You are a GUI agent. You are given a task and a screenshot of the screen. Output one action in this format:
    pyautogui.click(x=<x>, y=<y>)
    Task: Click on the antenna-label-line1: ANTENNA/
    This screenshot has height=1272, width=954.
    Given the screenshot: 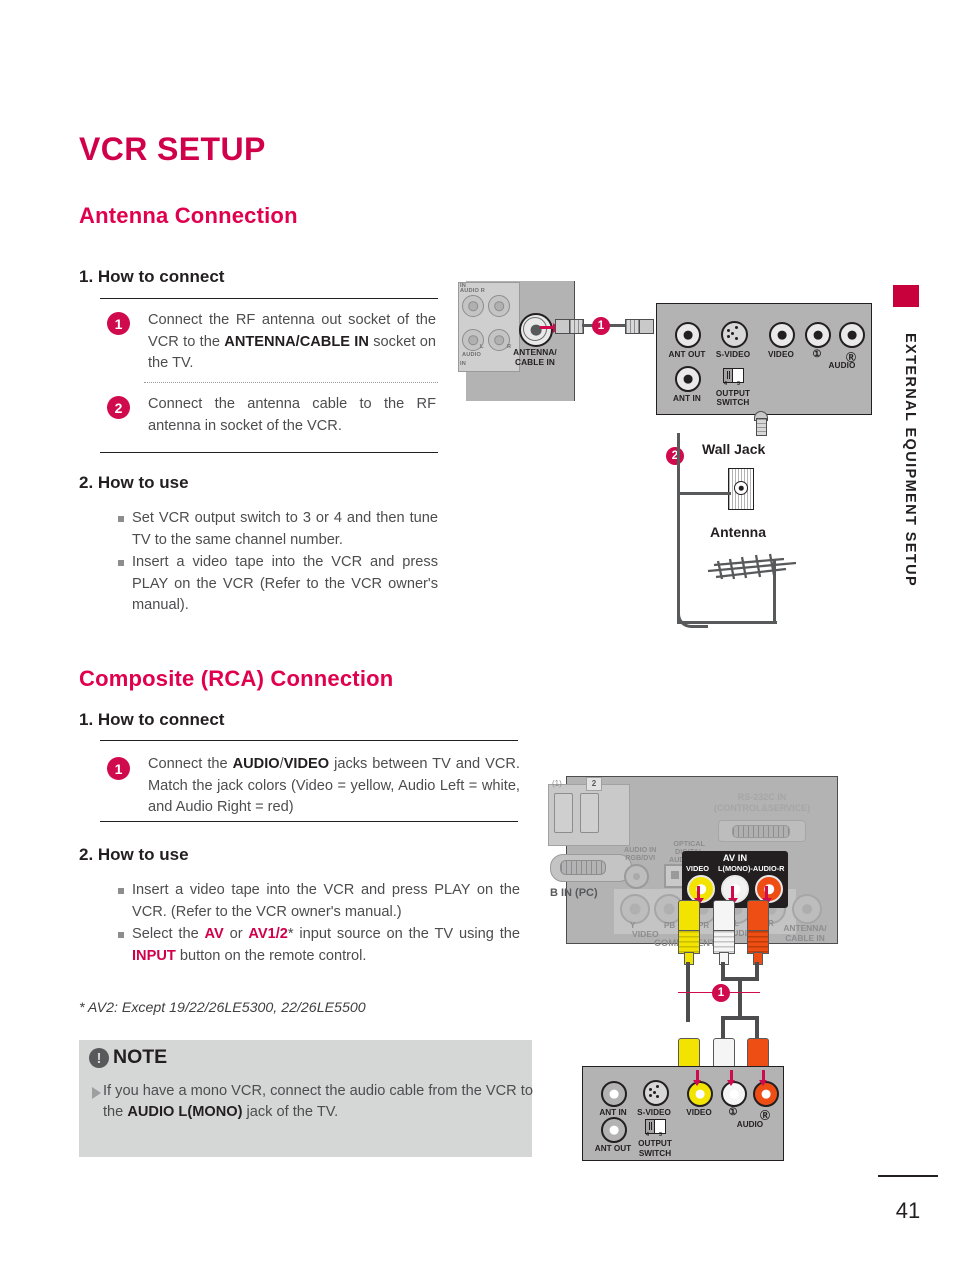 What is the action you would take?
    pyautogui.click(x=535, y=352)
    